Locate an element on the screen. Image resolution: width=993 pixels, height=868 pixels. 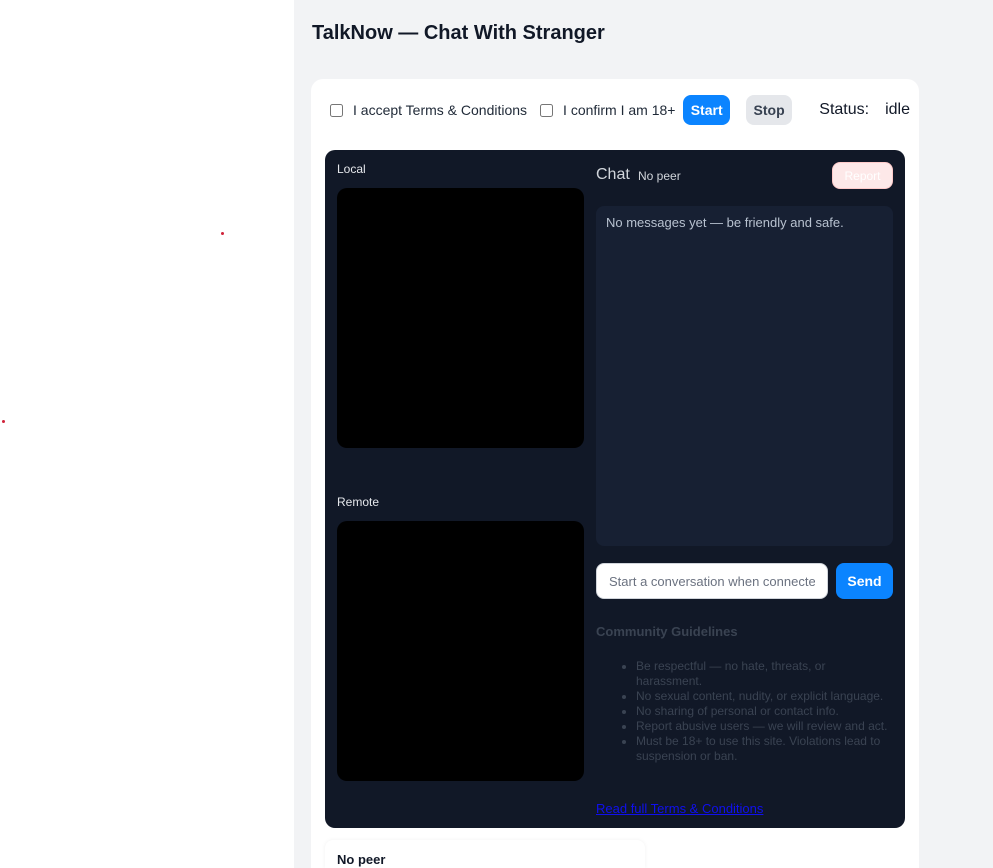
status-label: Status: is located at coordinates (844, 109).